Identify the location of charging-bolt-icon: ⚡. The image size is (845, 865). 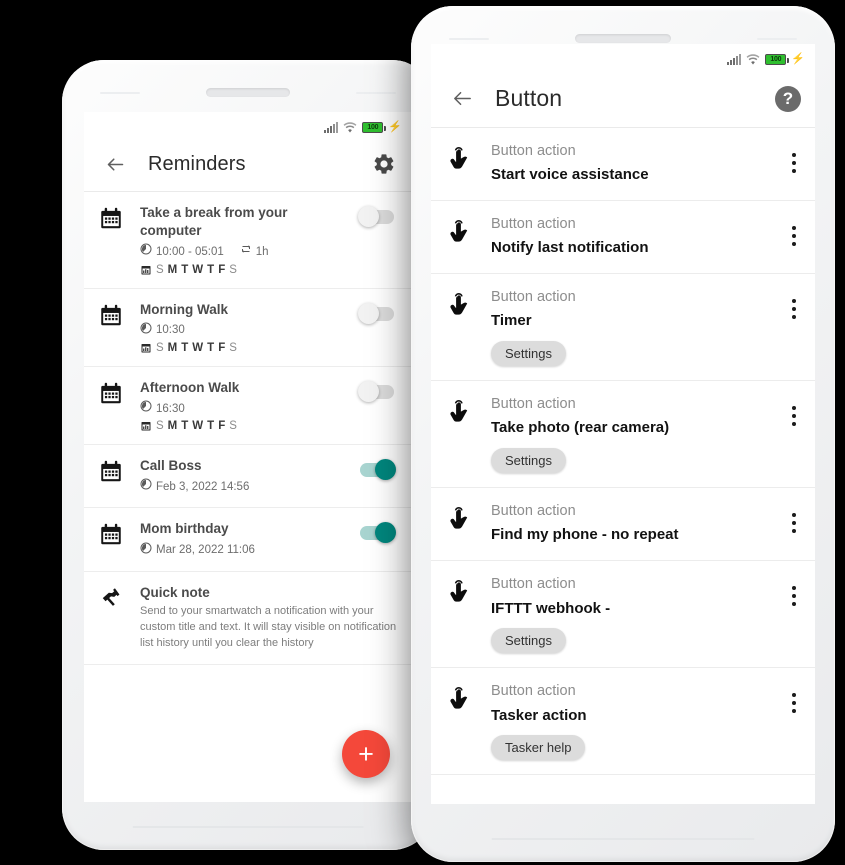
(798, 58).